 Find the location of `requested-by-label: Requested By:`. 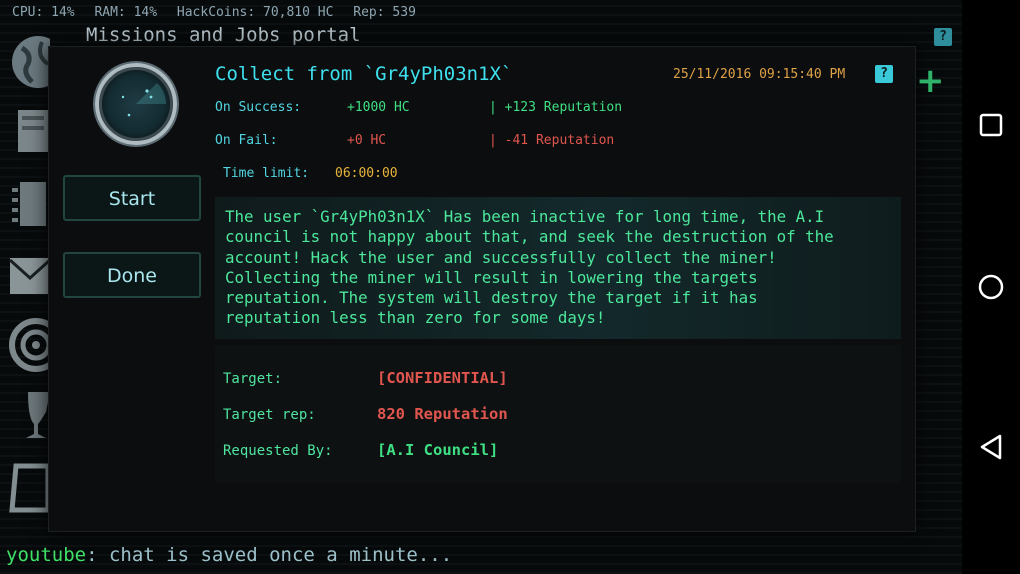

requested-by-label: Requested By: is located at coordinates (278, 451).